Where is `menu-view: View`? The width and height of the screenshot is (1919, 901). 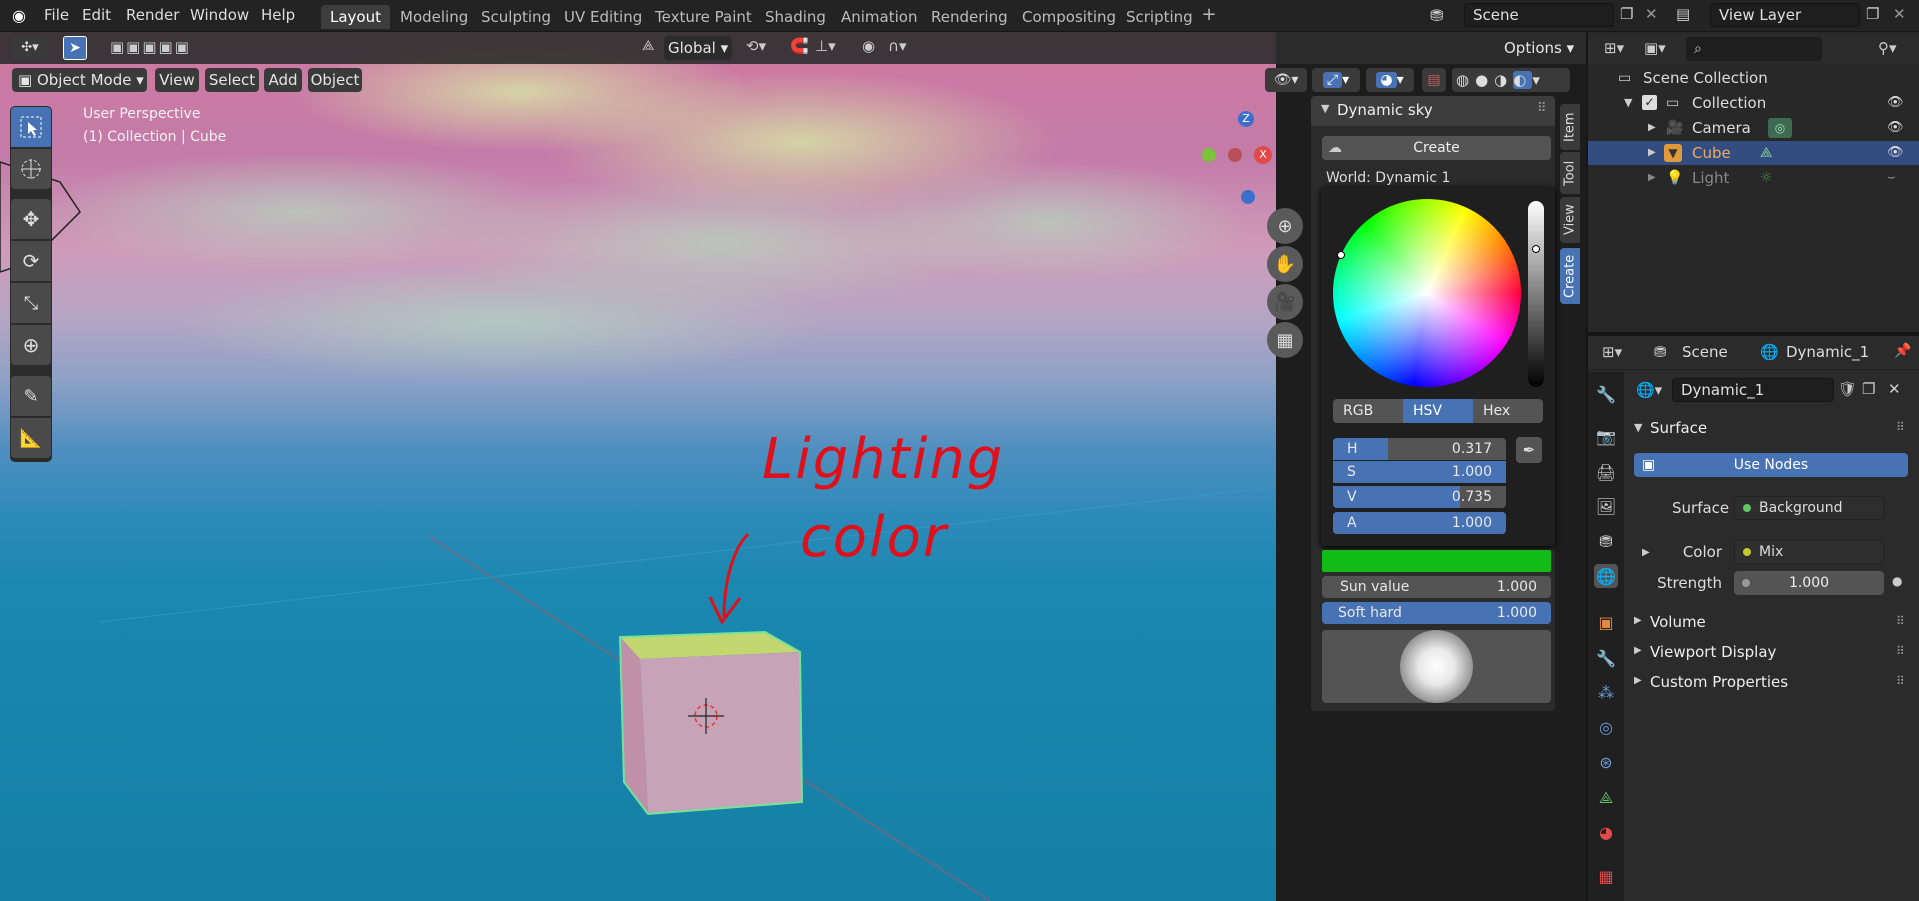 menu-view: View is located at coordinates (177, 80).